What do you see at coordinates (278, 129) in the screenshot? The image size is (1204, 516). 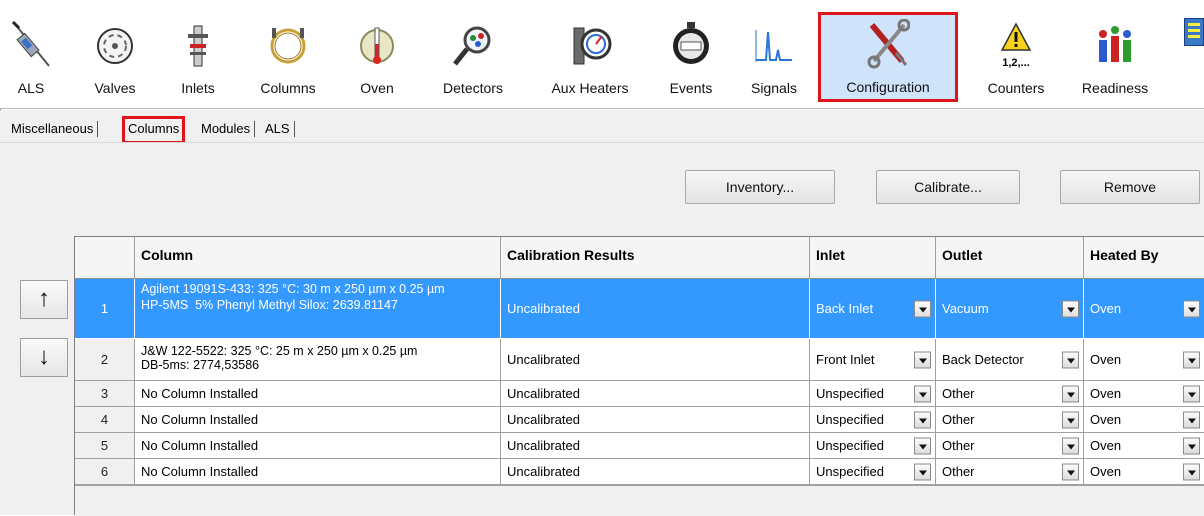 I see `tab-als: ALS` at bounding box center [278, 129].